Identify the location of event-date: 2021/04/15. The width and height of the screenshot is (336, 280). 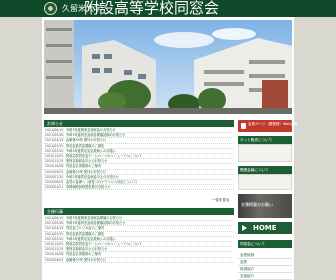
(54, 228).